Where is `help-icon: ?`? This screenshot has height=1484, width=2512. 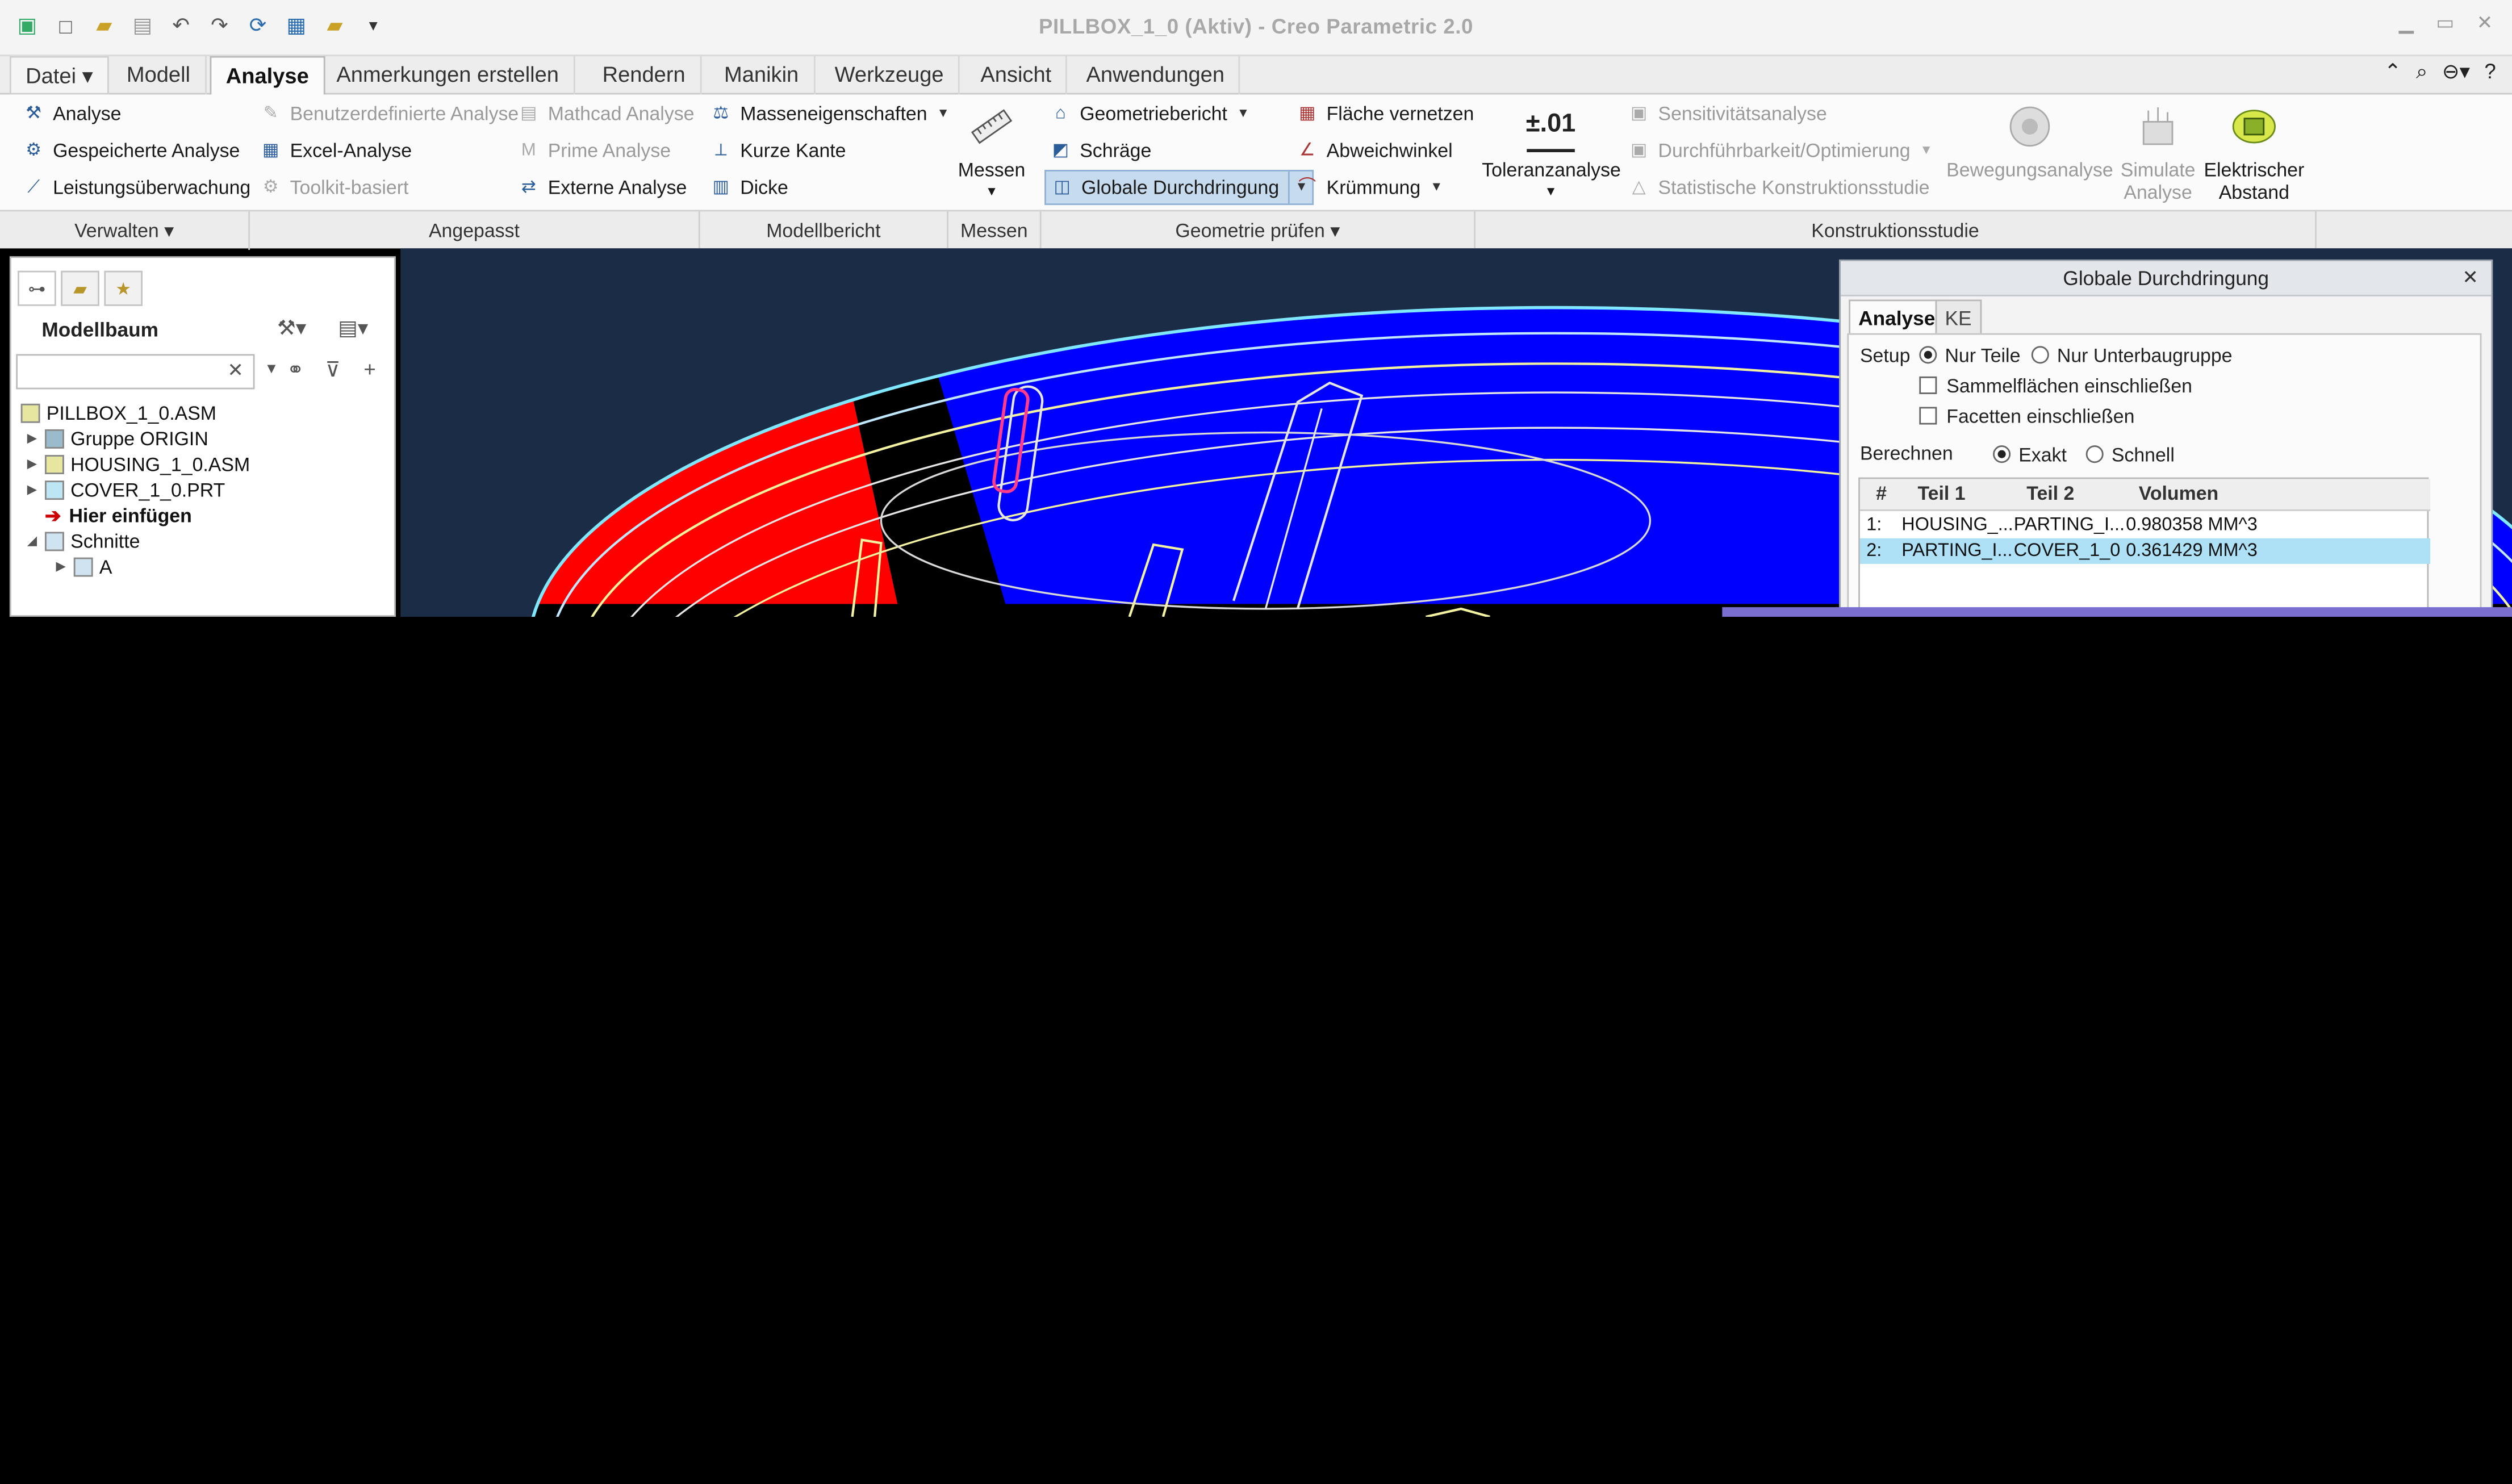
help-icon: ? is located at coordinates (2490, 72).